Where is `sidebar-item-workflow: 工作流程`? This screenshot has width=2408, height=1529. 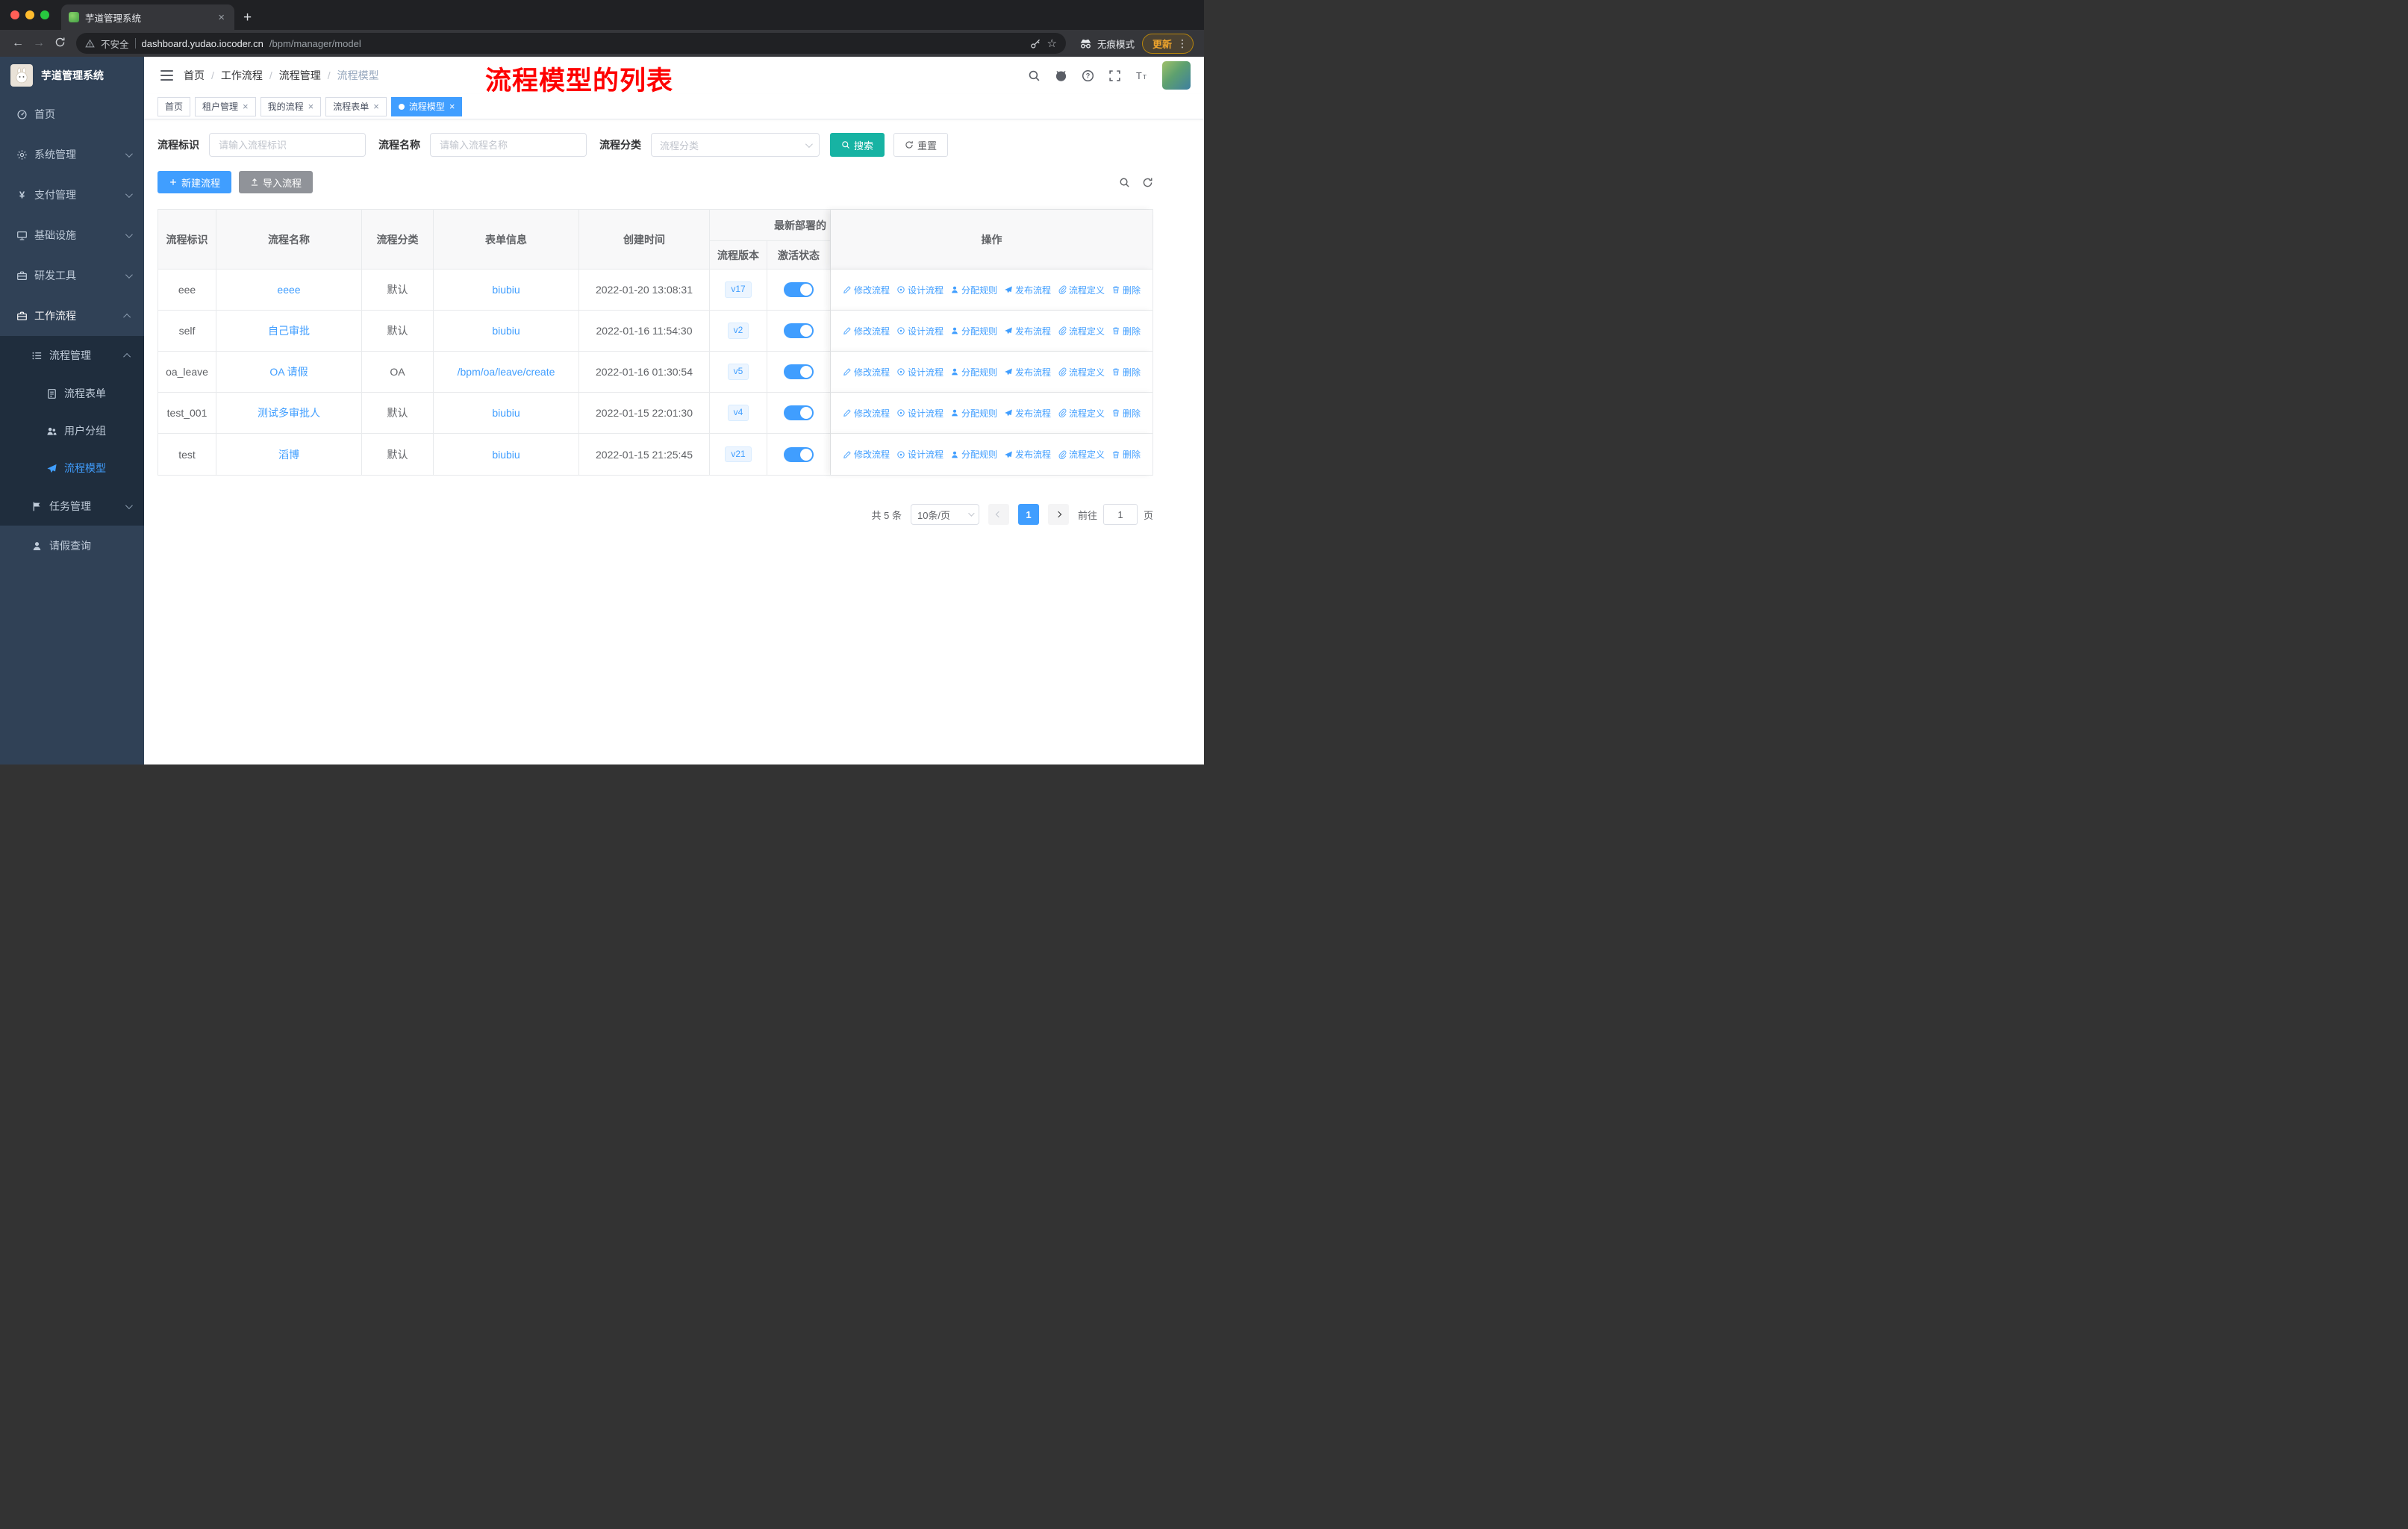
sidebar-item-workflow: 工作流程 is located at coordinates (72, 316).